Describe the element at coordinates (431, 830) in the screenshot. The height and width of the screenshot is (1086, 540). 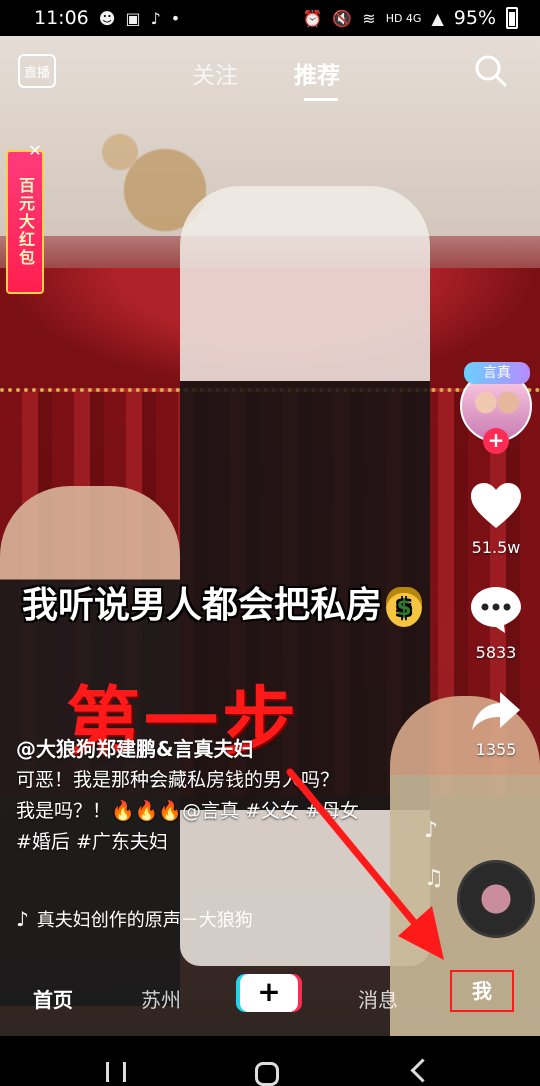
I see `floating-note-icon: ♪` at that location.